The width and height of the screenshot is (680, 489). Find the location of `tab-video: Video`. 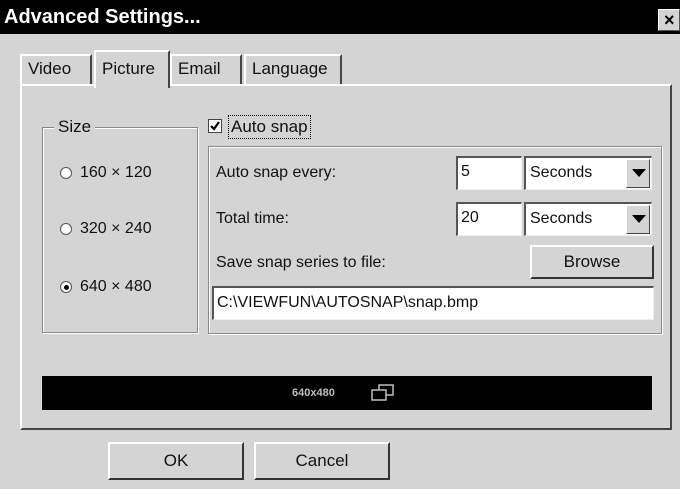

tab-video: Video is located at coordinates (56, 69).